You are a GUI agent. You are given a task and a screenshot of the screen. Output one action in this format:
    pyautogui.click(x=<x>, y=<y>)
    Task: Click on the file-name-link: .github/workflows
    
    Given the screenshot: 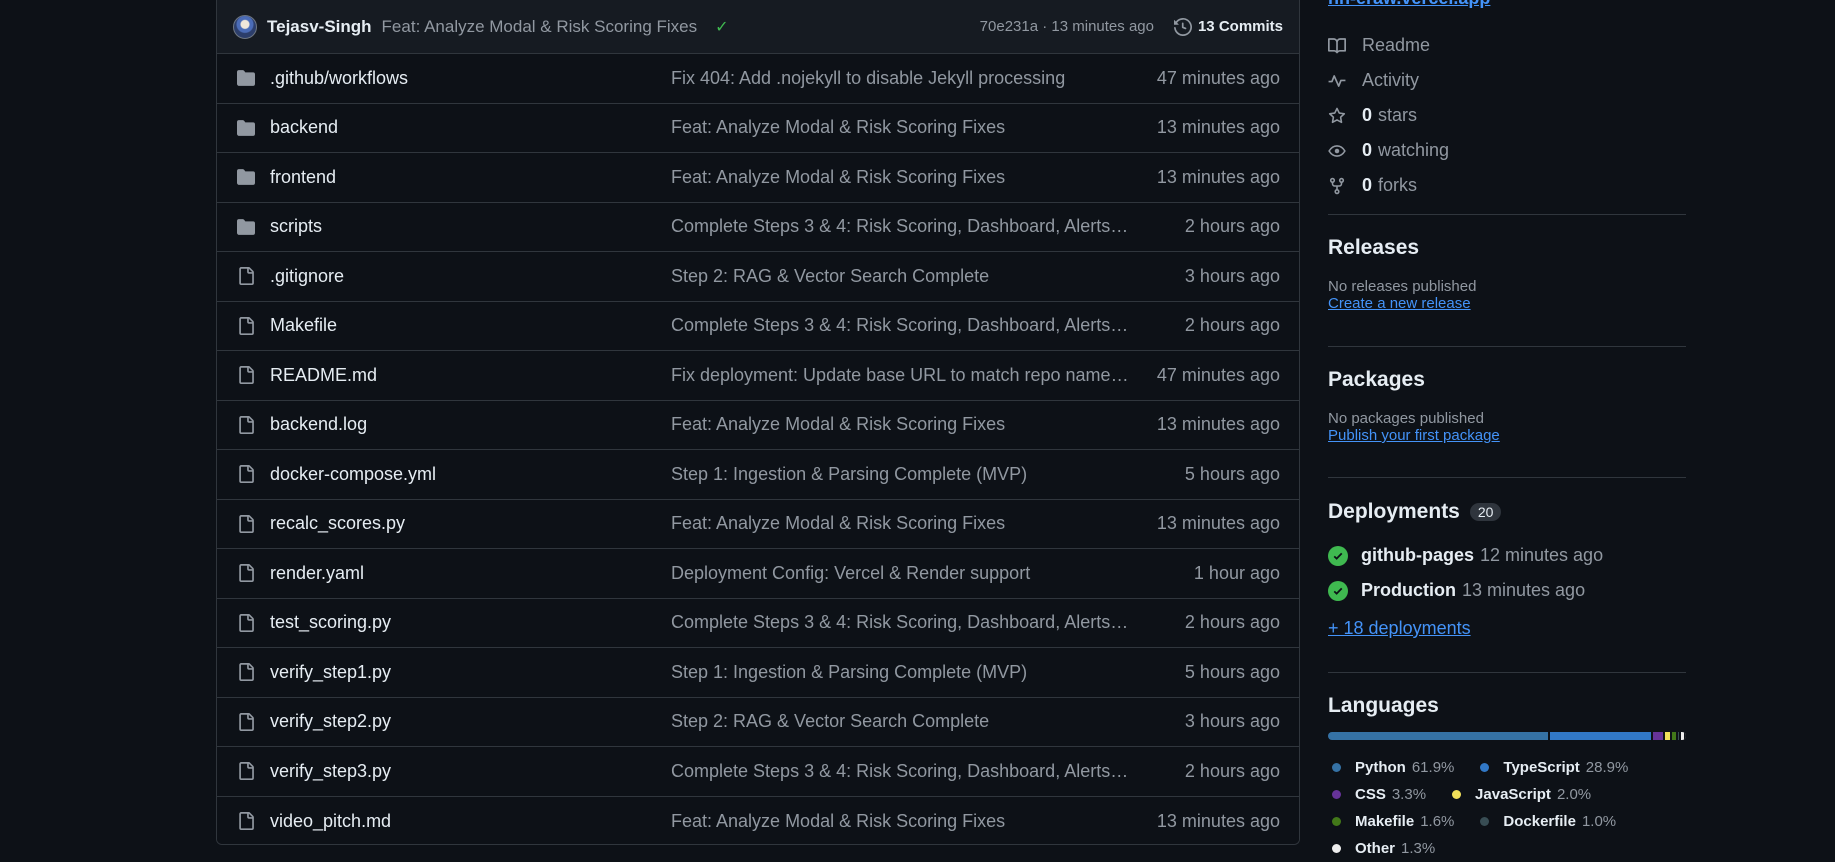 What is the action you would take?
    pyautogui.click(x=470, y=78)
    